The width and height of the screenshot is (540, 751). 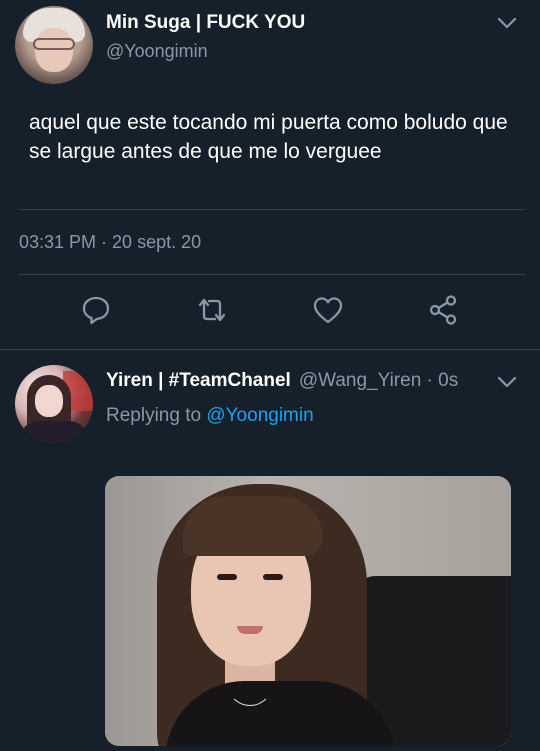 I want to click on retweet-icon, so click(x=212, y=312).